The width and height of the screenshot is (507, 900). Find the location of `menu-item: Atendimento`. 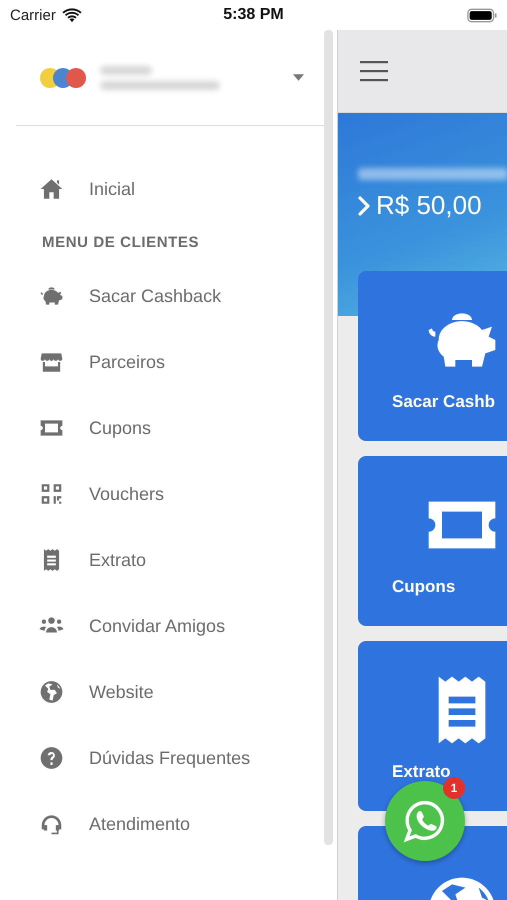

menu-item: Atendimento is located at coordinates (162, 824).